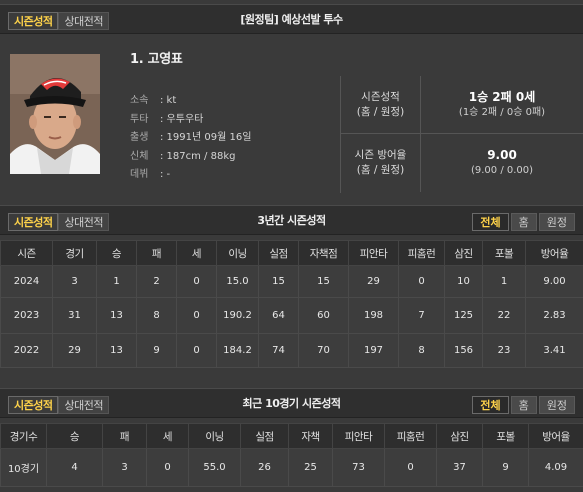  What do you see at coordinates (380, 96) in the screenshot?
I see `season-record-label-line1: 시즌성적` at bounding box center [380, 96].